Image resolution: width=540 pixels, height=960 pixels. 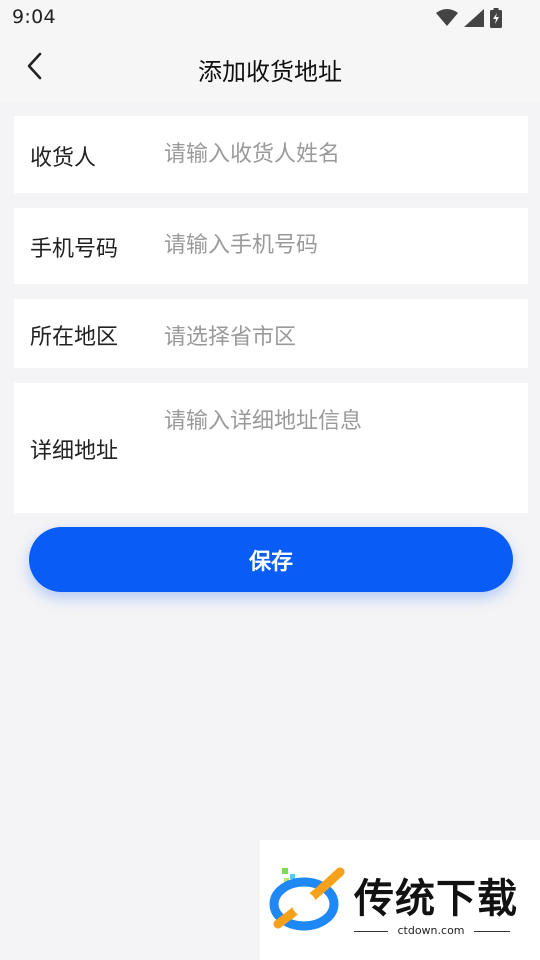 I want to click on region-label: 所在地区, so click(x=74, y=337).